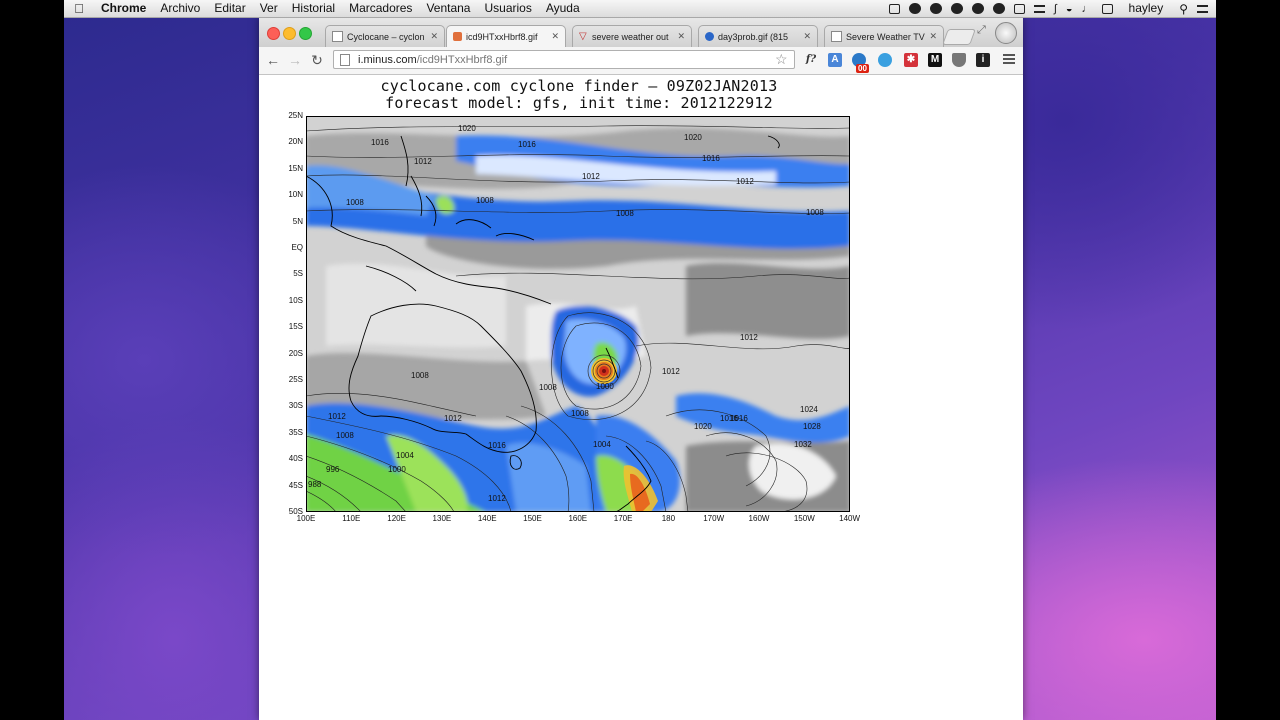 The image size is (1280, 720). I want to click on m-extension-icon: M, so click(935, 60).